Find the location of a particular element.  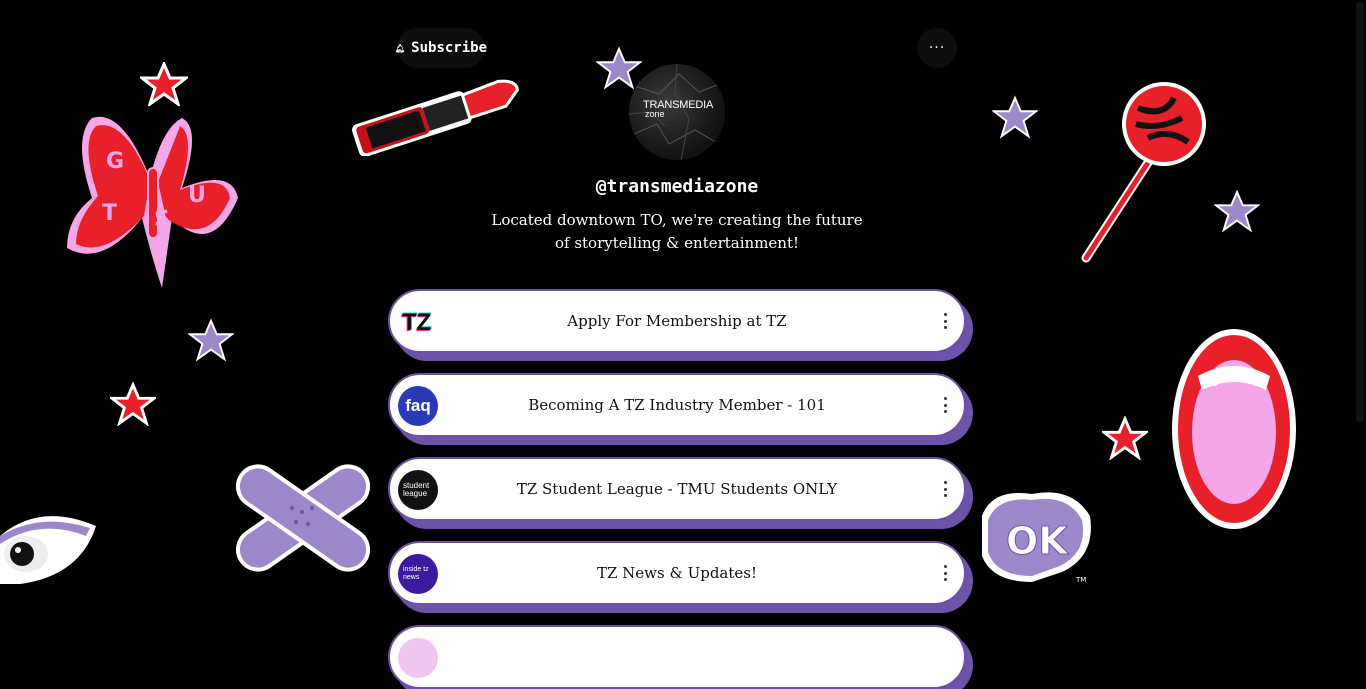

link-label: TZ Student League - TMU Students ONLY is located at coordinates (677, 489).